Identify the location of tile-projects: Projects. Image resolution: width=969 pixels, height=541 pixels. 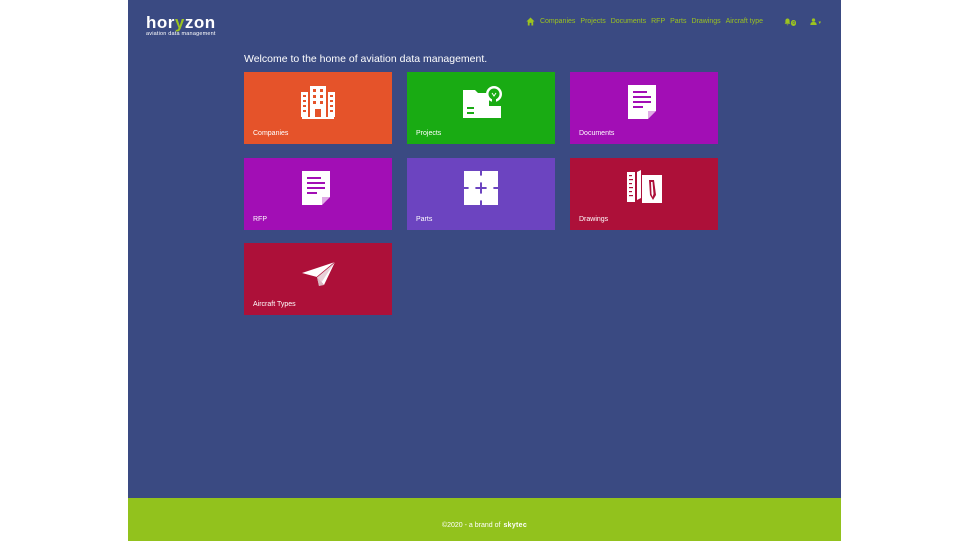
(481, 108).